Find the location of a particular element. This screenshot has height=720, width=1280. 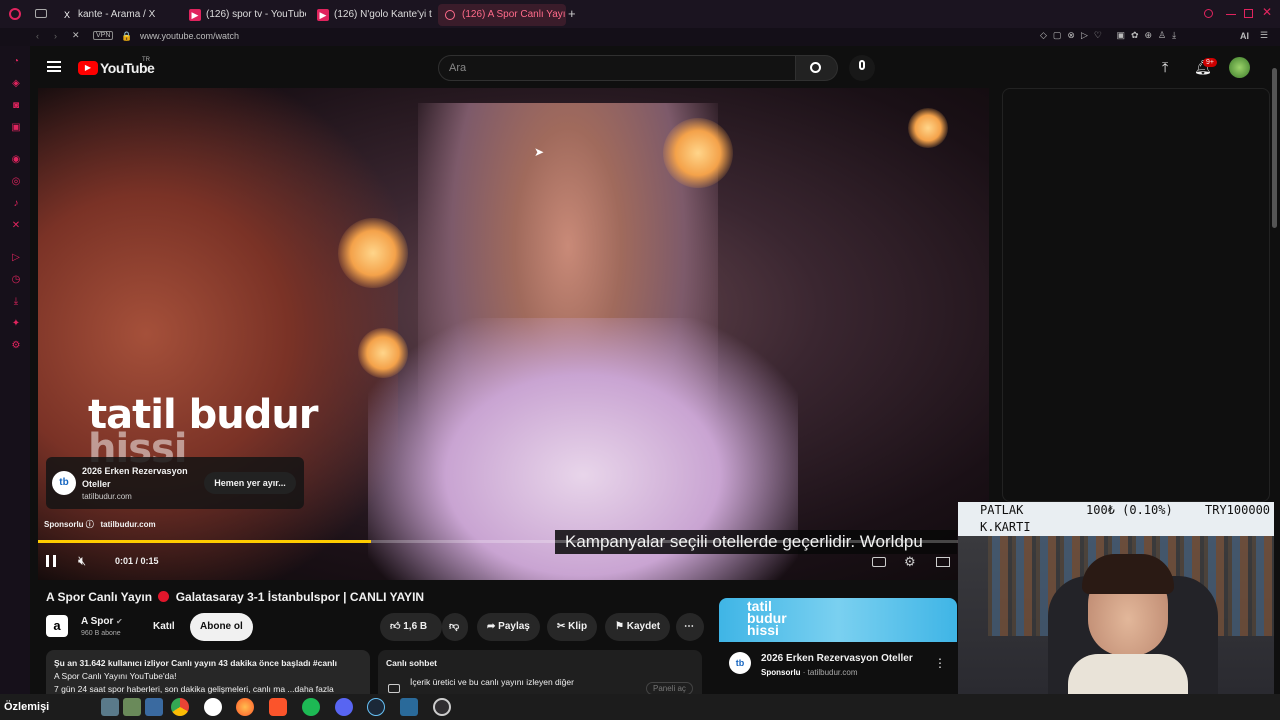

share-button: ➦ Paylaş is located at coordinates (508, 627).